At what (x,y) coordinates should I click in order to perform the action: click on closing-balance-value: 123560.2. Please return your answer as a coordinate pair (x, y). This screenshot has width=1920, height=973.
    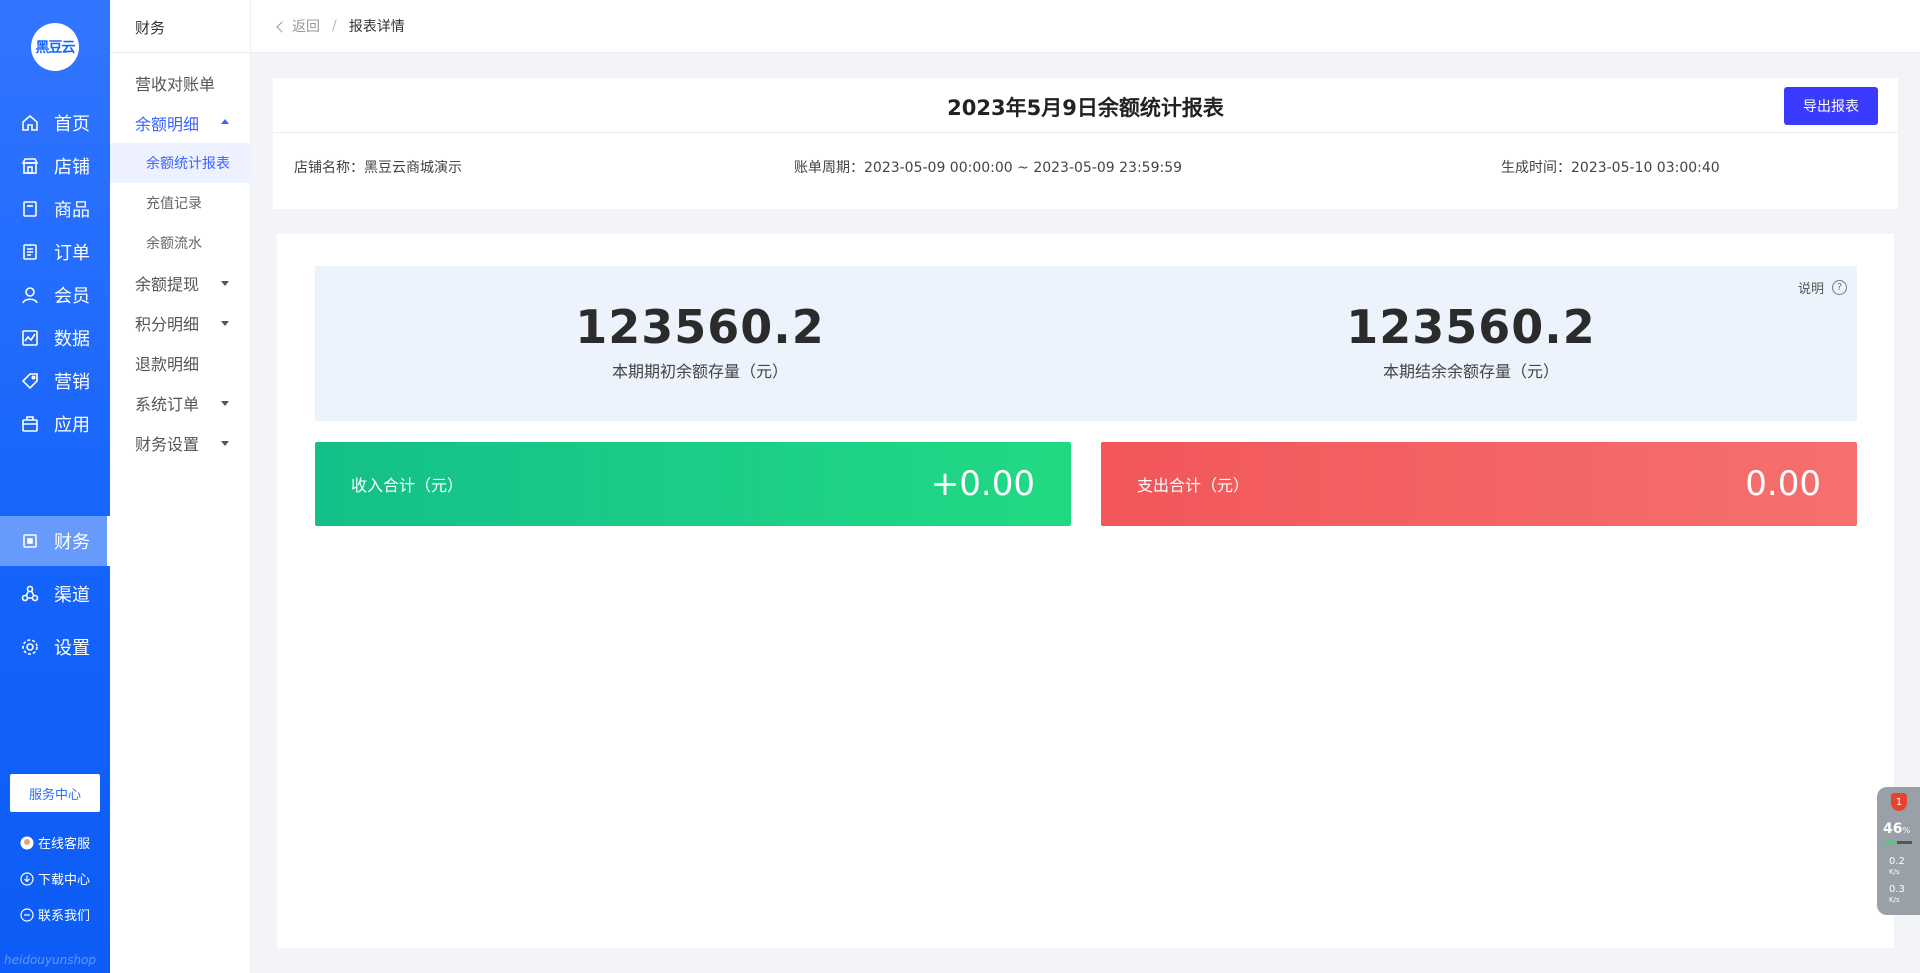
    Looking at the image, I should click on (1471, 327).